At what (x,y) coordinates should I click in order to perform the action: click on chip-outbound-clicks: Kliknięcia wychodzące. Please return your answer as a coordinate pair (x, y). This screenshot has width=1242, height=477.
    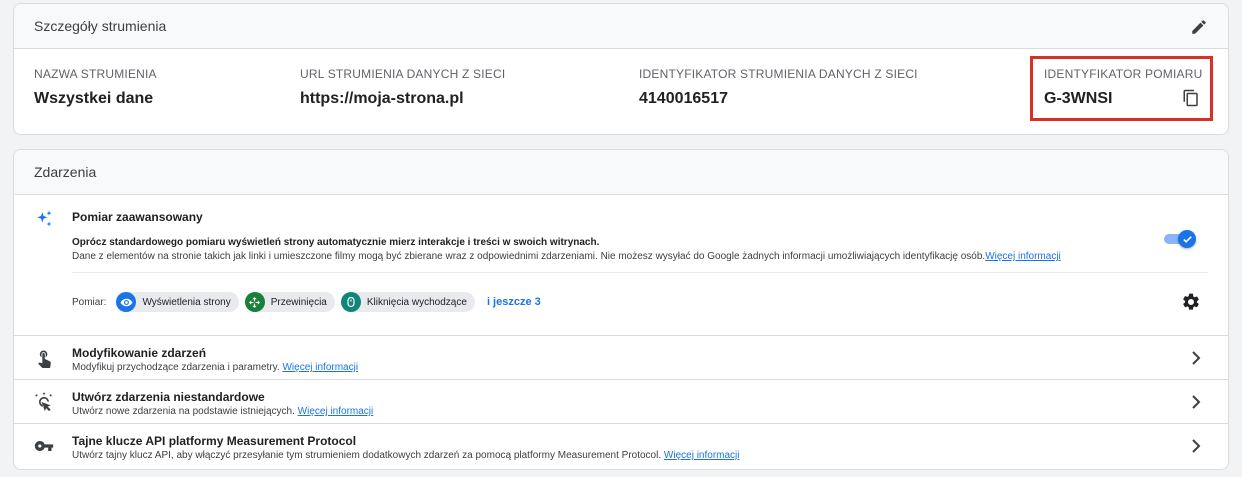
    Looking at the image, I should click on (407, 302).